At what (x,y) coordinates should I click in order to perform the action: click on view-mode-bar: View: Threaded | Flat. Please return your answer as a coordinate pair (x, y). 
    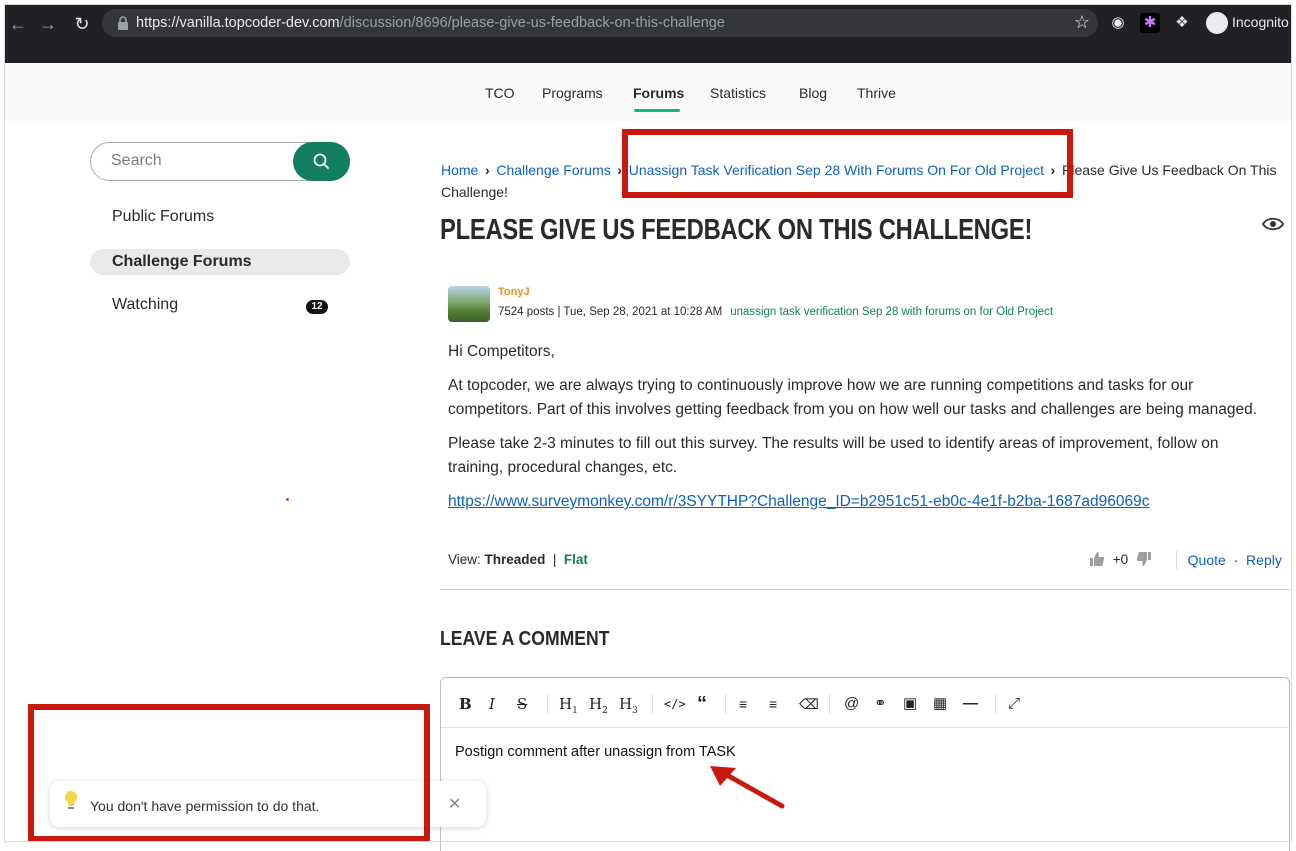
    Looking at the image, I should click on (518, 559).